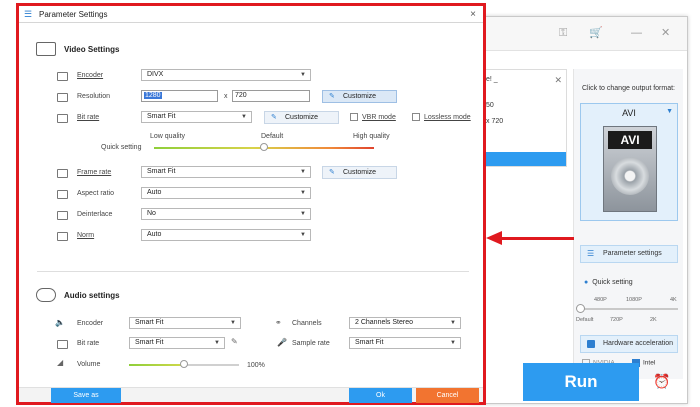  What do you see at coordinates (92, 49) in the screenshot?
I see `video-settings-heading: Video Settings` at bounding box center [92, 49].